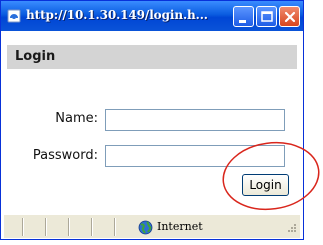 This screenshot has width=323, height=245. Describe the element at coordinates (76, 118) in the screenshot. I see `name-label: Name:` at that location.